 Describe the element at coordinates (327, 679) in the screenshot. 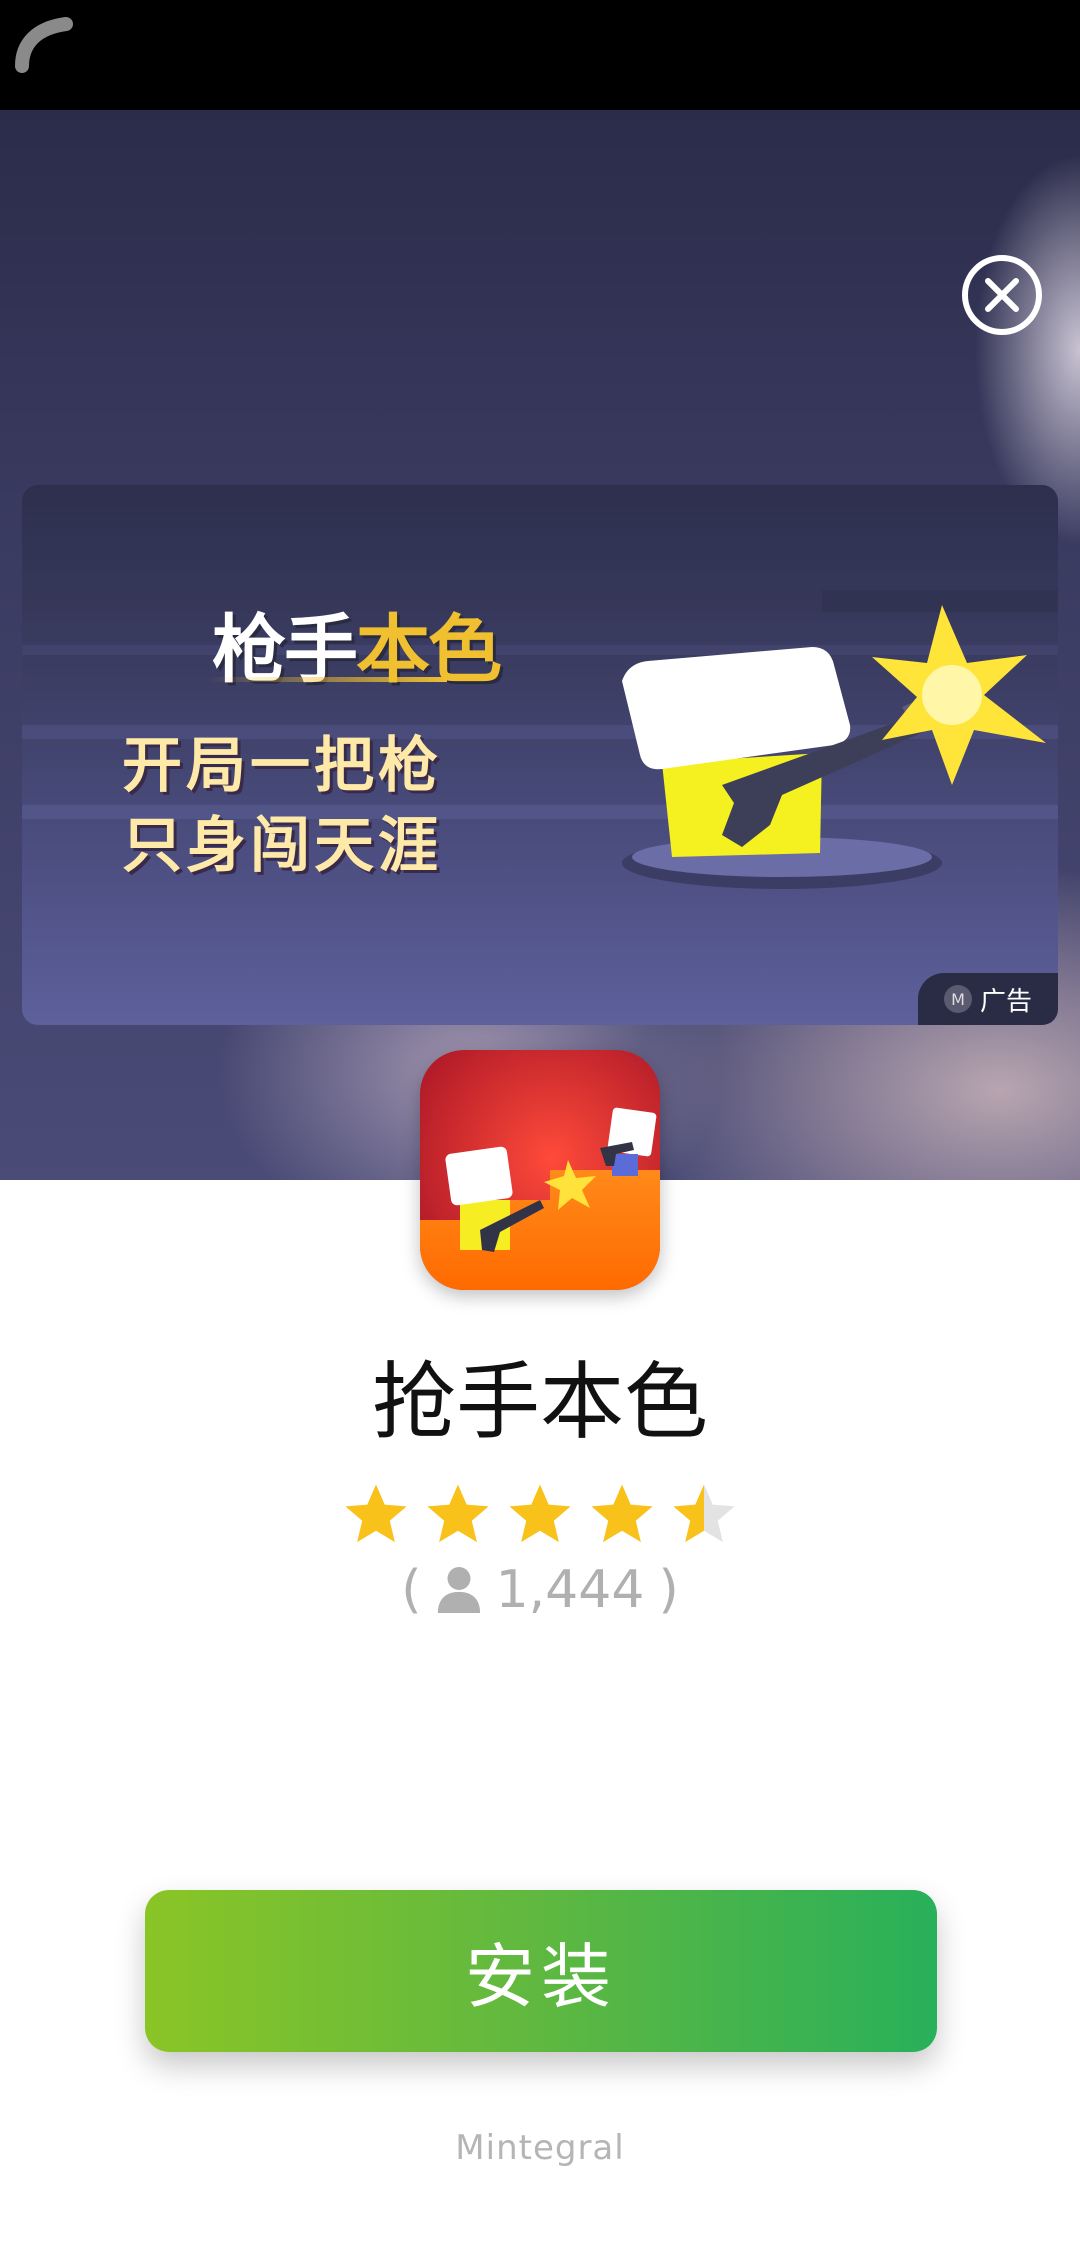

I see `banner-logo-underline` at that location.